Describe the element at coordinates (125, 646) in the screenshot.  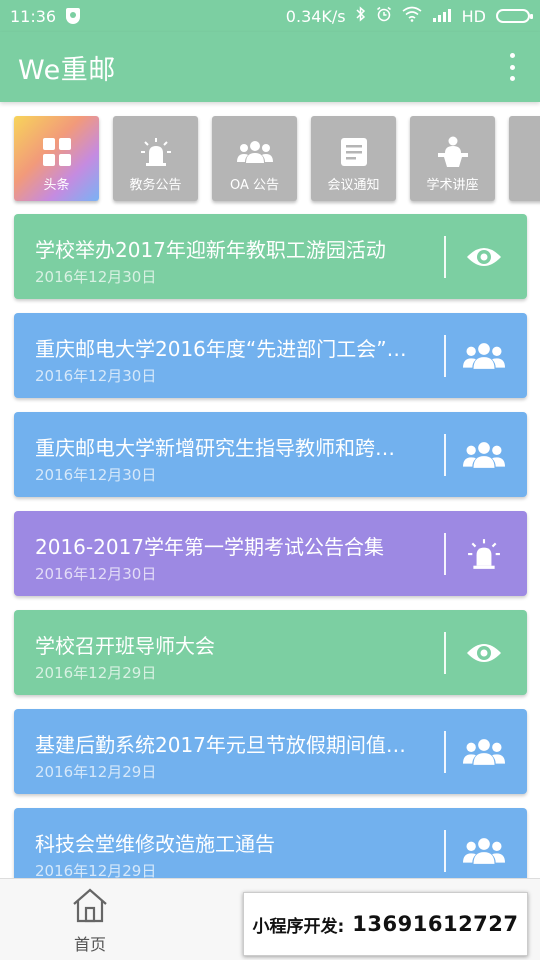
I see `news-title: 学校召开班导师大会` at that location.